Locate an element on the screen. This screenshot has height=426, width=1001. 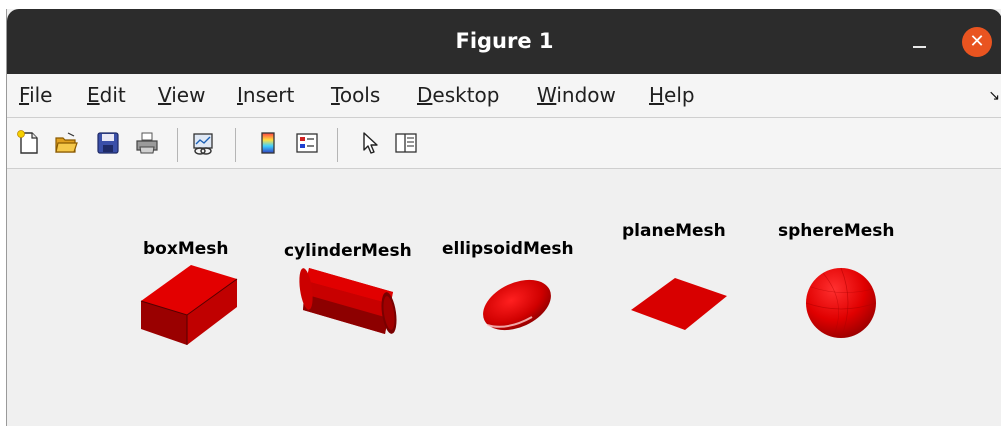
open-file-button is located at coordinates (66, 143).